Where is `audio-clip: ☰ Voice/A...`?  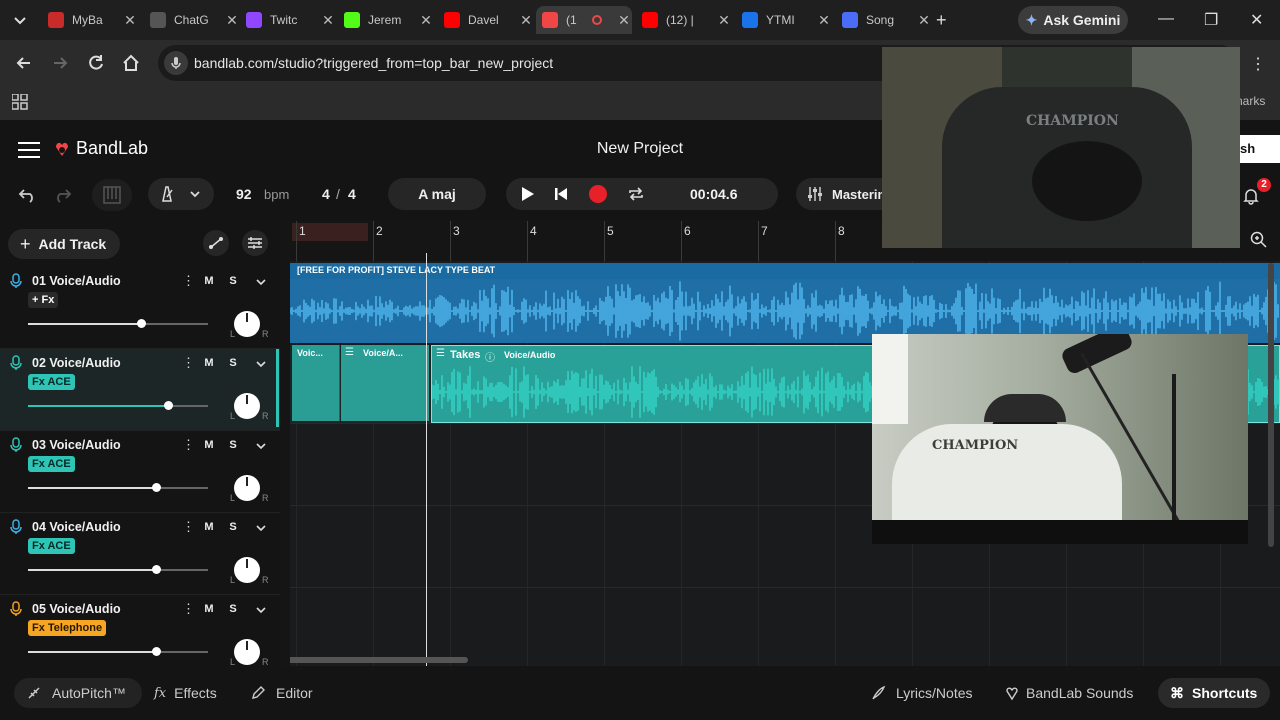 audio-clip: ☰ Voice/A... is located at coordinates (385, 383).